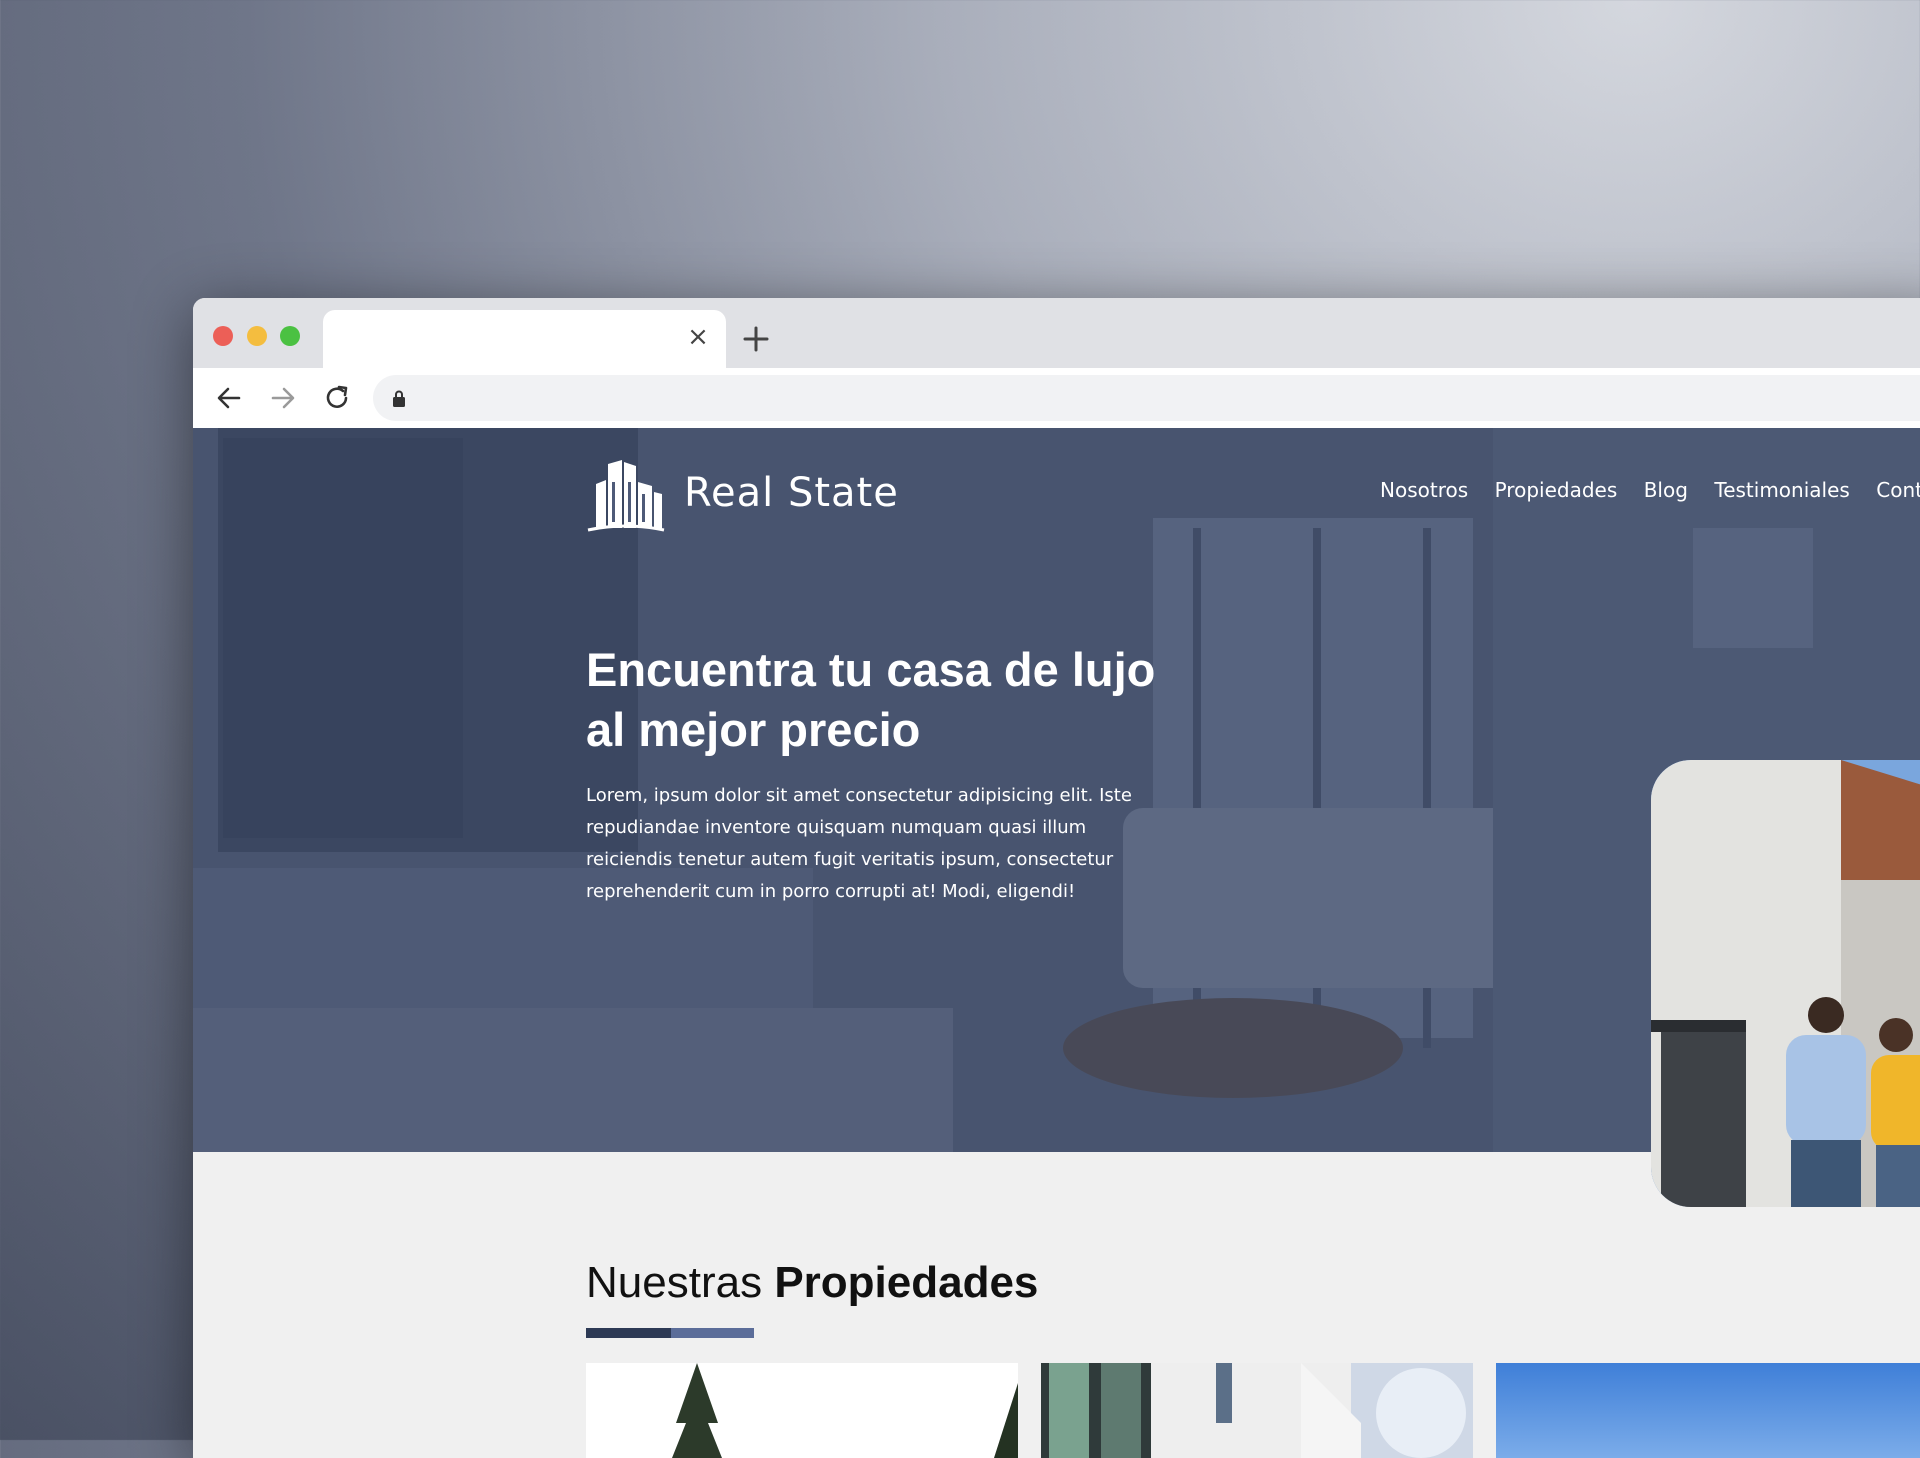  I want to click on plus-icon, so click(756, 339).